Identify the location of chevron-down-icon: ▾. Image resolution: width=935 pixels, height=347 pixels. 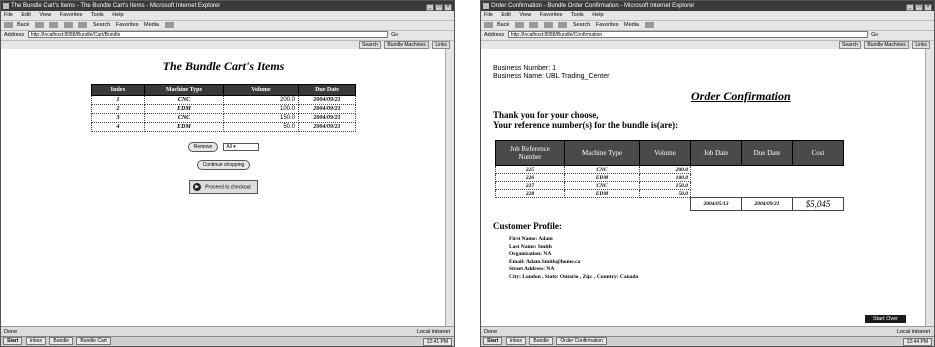
(234, 147).